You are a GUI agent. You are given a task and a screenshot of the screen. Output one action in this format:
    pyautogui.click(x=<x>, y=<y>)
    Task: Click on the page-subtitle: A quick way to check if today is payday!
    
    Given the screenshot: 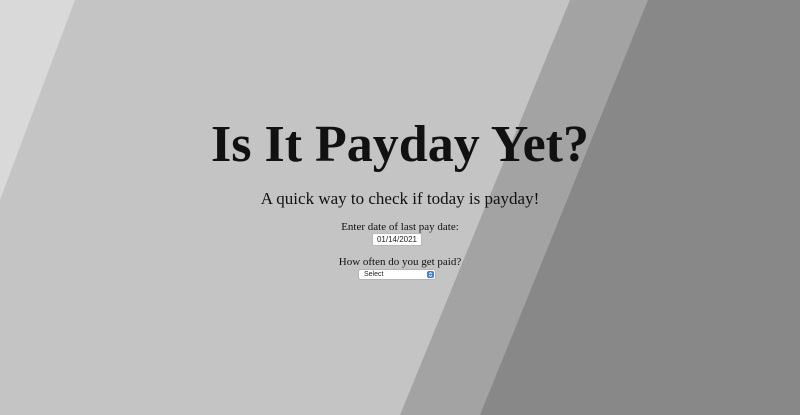 What is the action you would take?
    pyautogui.click(x=400, y=198)
    